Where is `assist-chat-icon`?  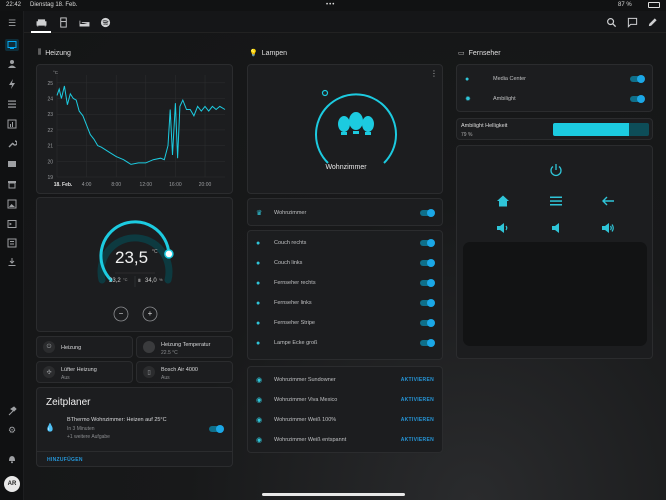
assist-chat-icon is located at coordinates (632, 22).